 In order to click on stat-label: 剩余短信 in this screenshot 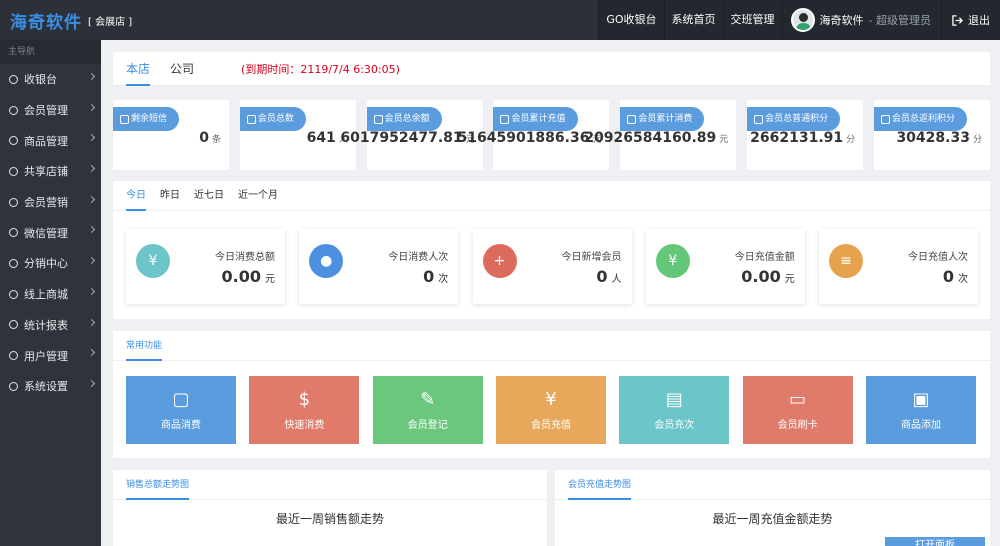, I will do `click(146, 119)`.